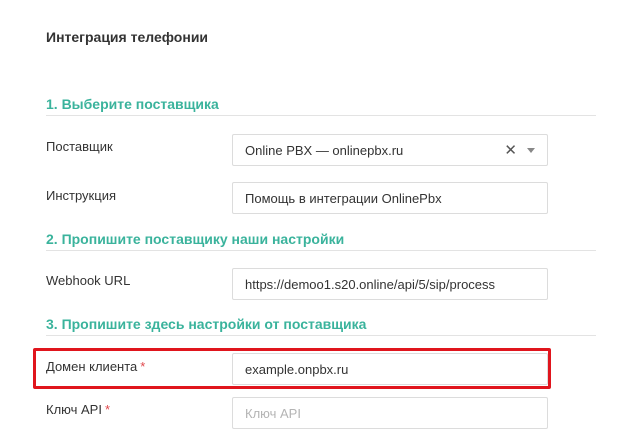 This screenshot has width=634, height=447. Describe the element at coordinates (531, 150) in the screenshot. I see `chevron-down-icon` at that location.